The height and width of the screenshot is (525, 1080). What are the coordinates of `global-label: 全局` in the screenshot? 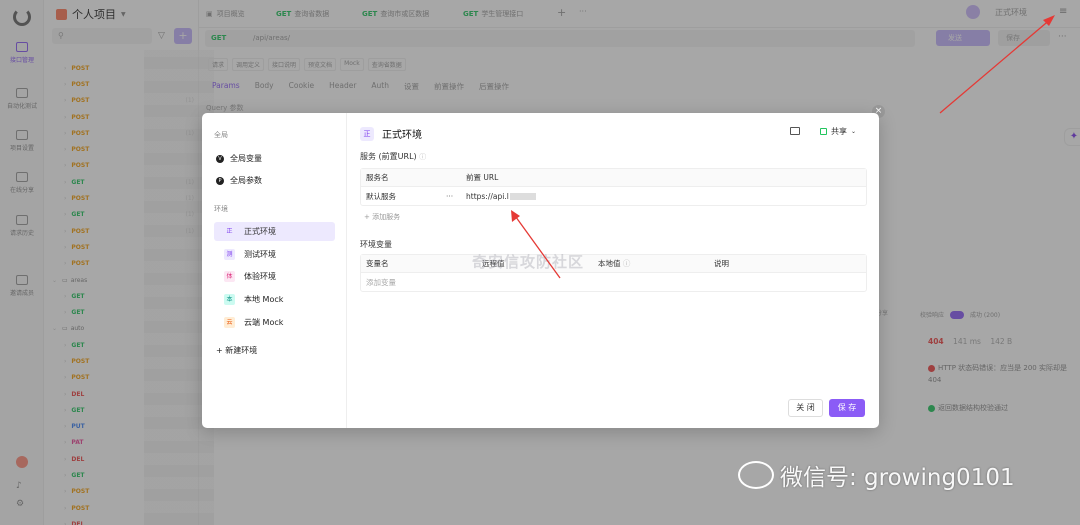 It's located at (221, 135).